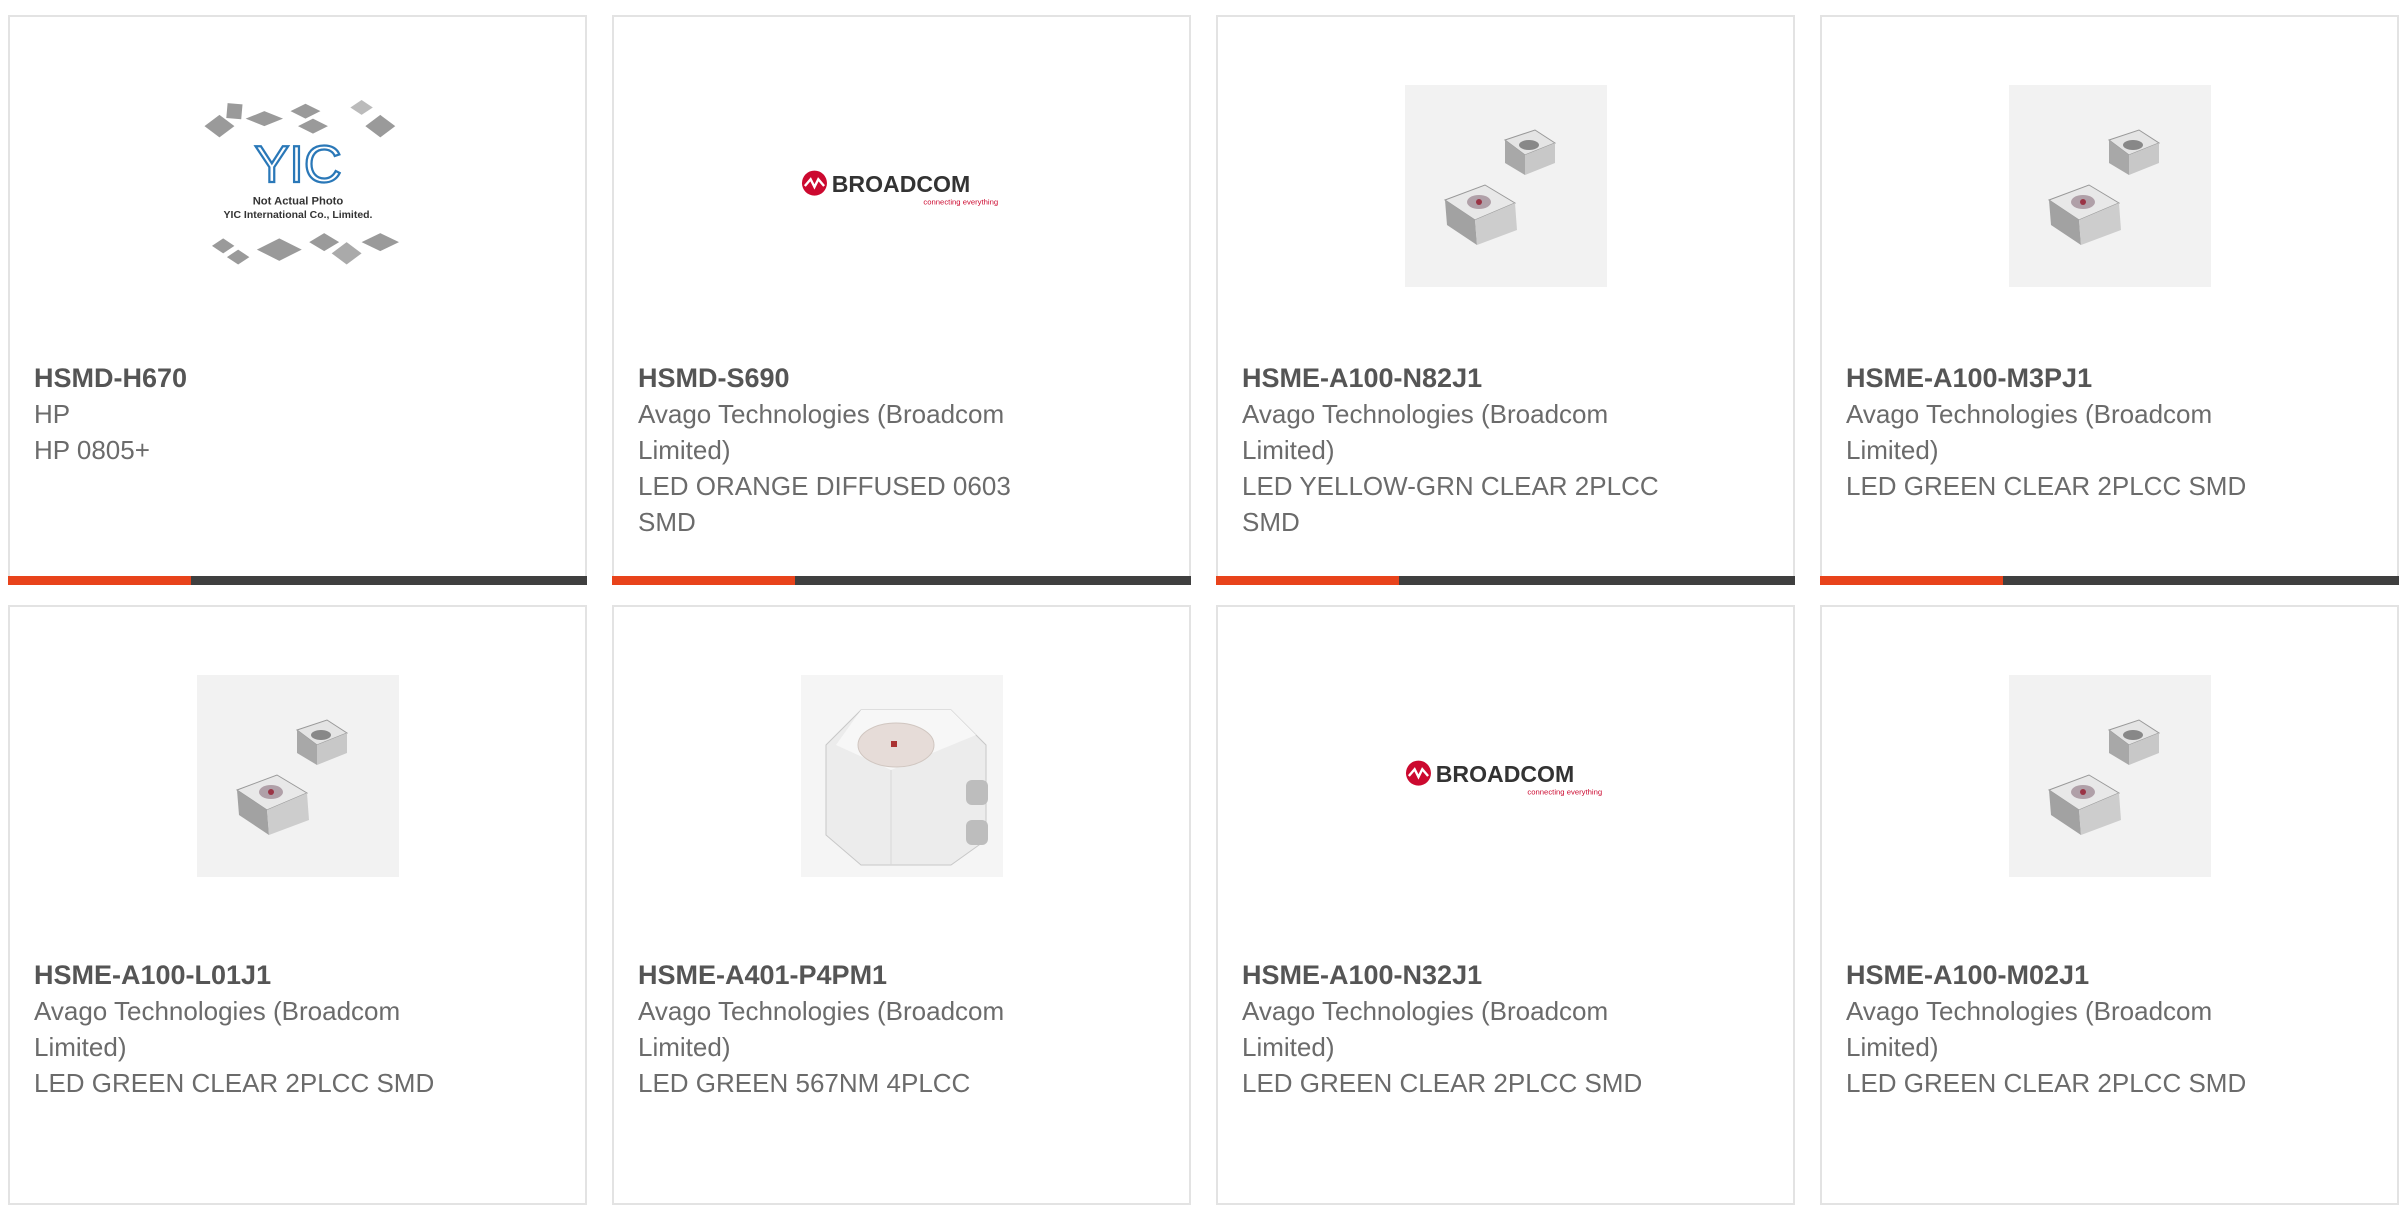 The width and height of the screenshot is (2400, 1205). What do you see at coordinates (2061, 378) in the screenshot?
I see `part-number: HSME-A100-M3PJ1` at bounding box center [2061, 378].